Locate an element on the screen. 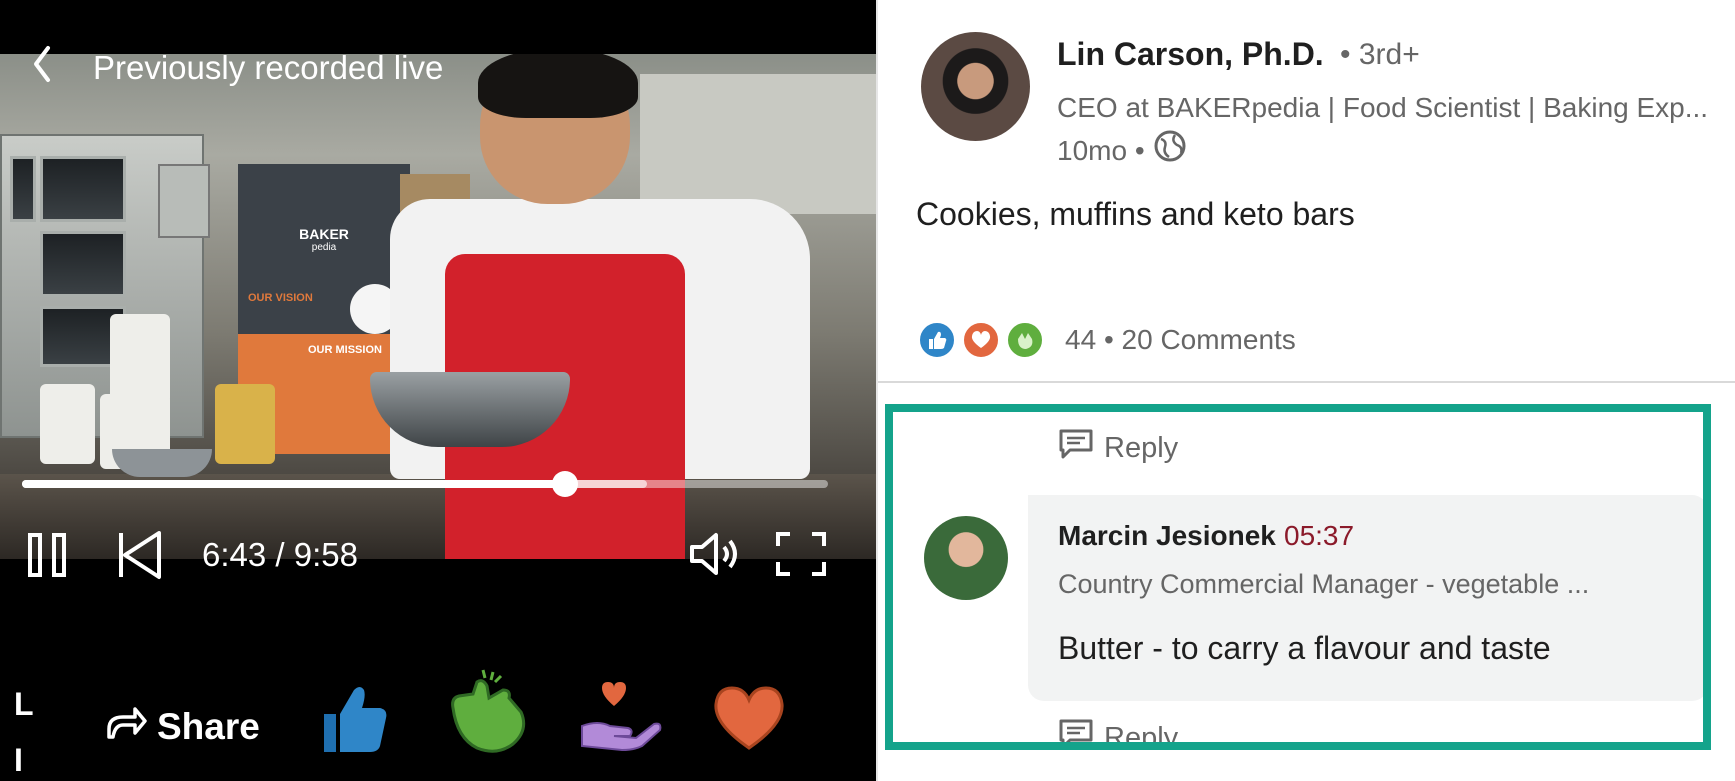  progress-scrubber is located at coordinates (565, 484).